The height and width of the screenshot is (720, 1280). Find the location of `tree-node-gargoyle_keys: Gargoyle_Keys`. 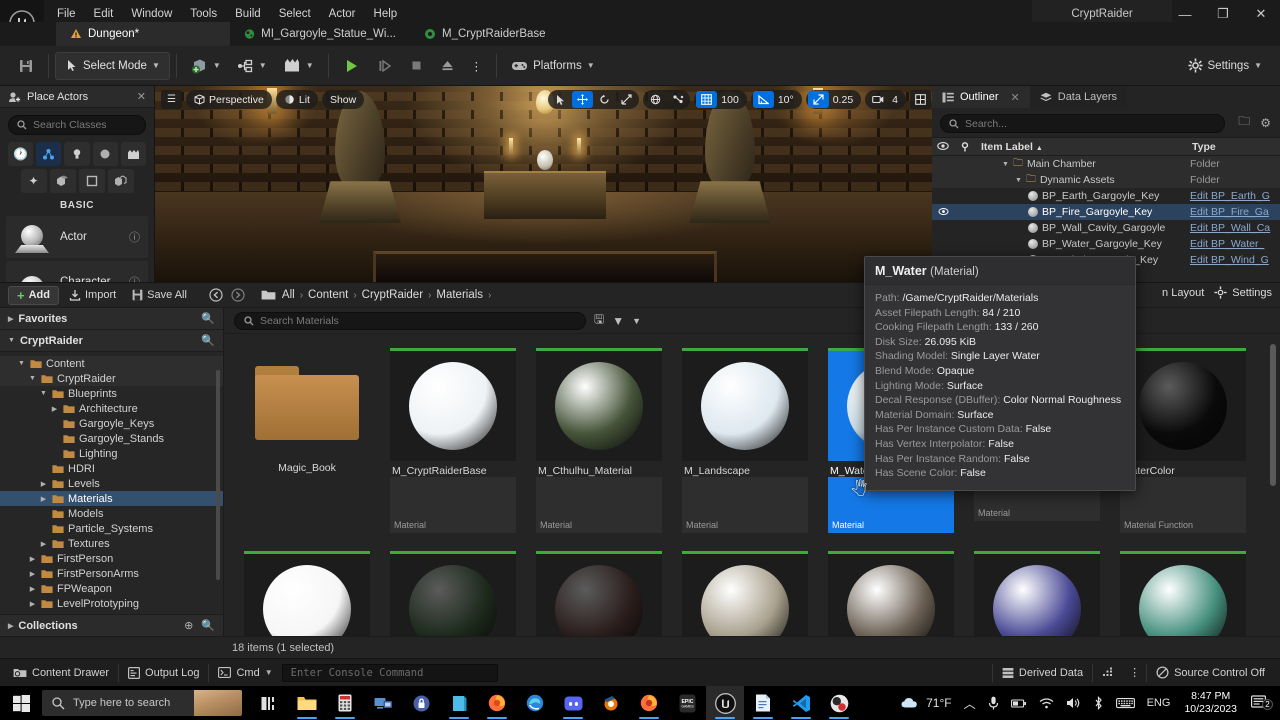

tree-node-gargoyle_keys: Gargoyle_Keys is located at coordinates (111, 423).